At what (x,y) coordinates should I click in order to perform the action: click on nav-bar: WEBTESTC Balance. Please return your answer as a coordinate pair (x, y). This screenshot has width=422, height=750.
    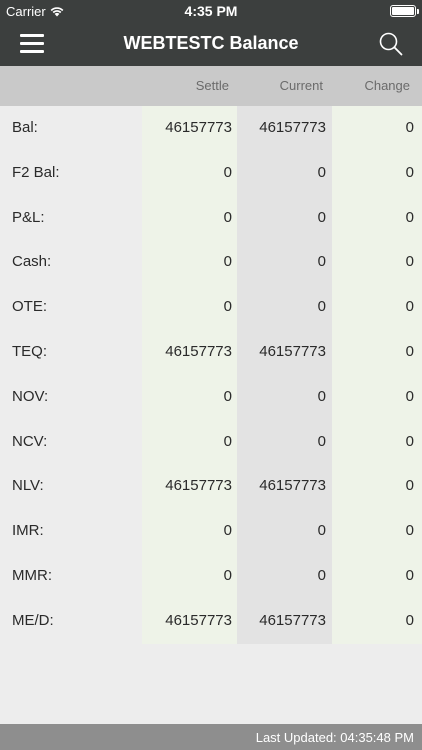
    Looking at the image, I should click on (211, 44).